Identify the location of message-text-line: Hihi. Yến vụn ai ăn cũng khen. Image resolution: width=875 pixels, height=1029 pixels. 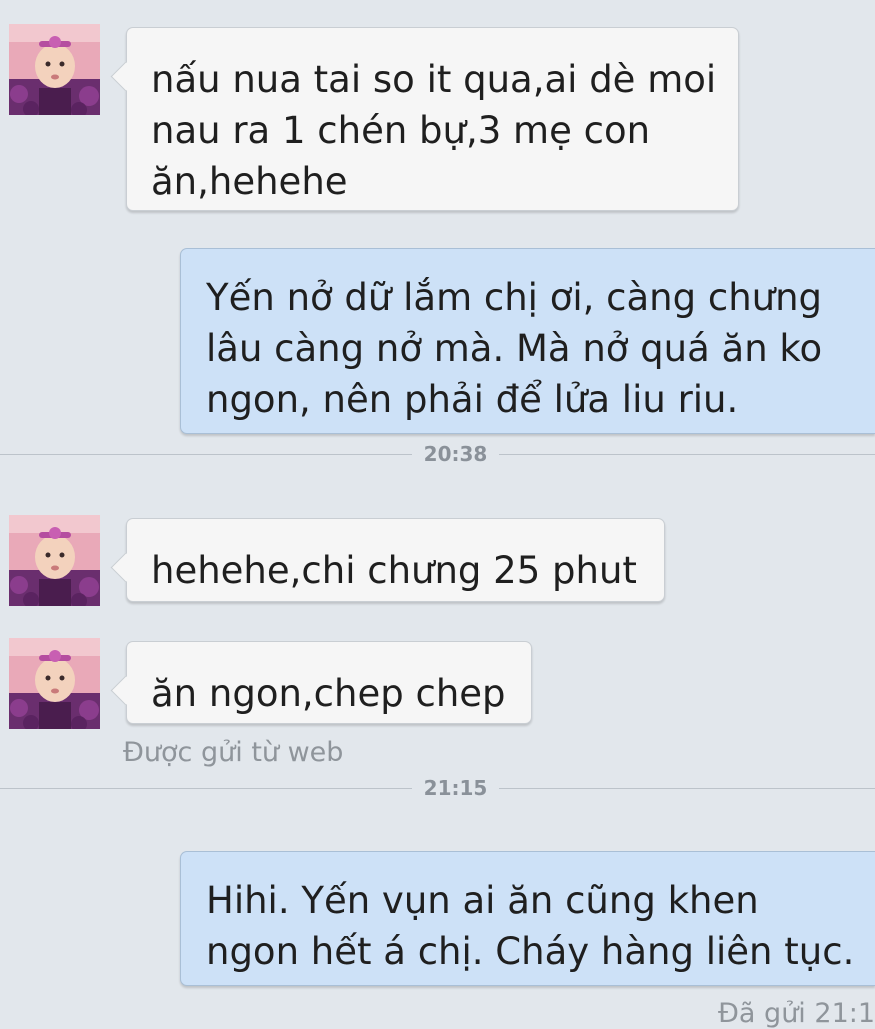
(482, 900).